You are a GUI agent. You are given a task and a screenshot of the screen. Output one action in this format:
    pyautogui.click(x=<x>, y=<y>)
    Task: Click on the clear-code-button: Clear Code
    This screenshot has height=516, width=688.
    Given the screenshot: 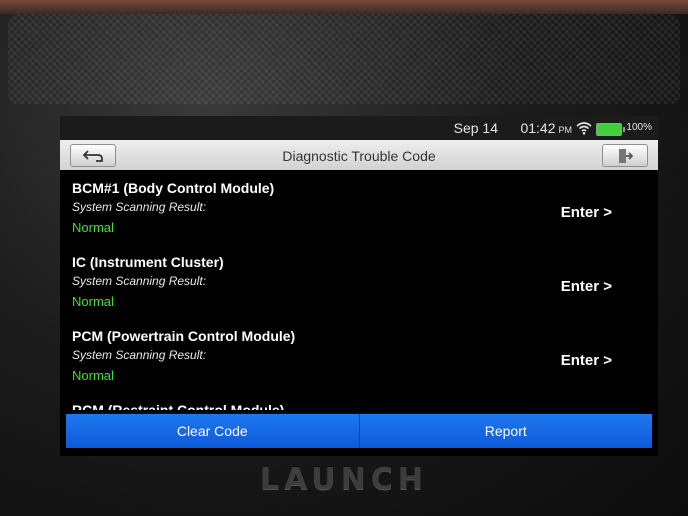 What is the action you would take?
    pyautogui.click(x=212, y=431)
    